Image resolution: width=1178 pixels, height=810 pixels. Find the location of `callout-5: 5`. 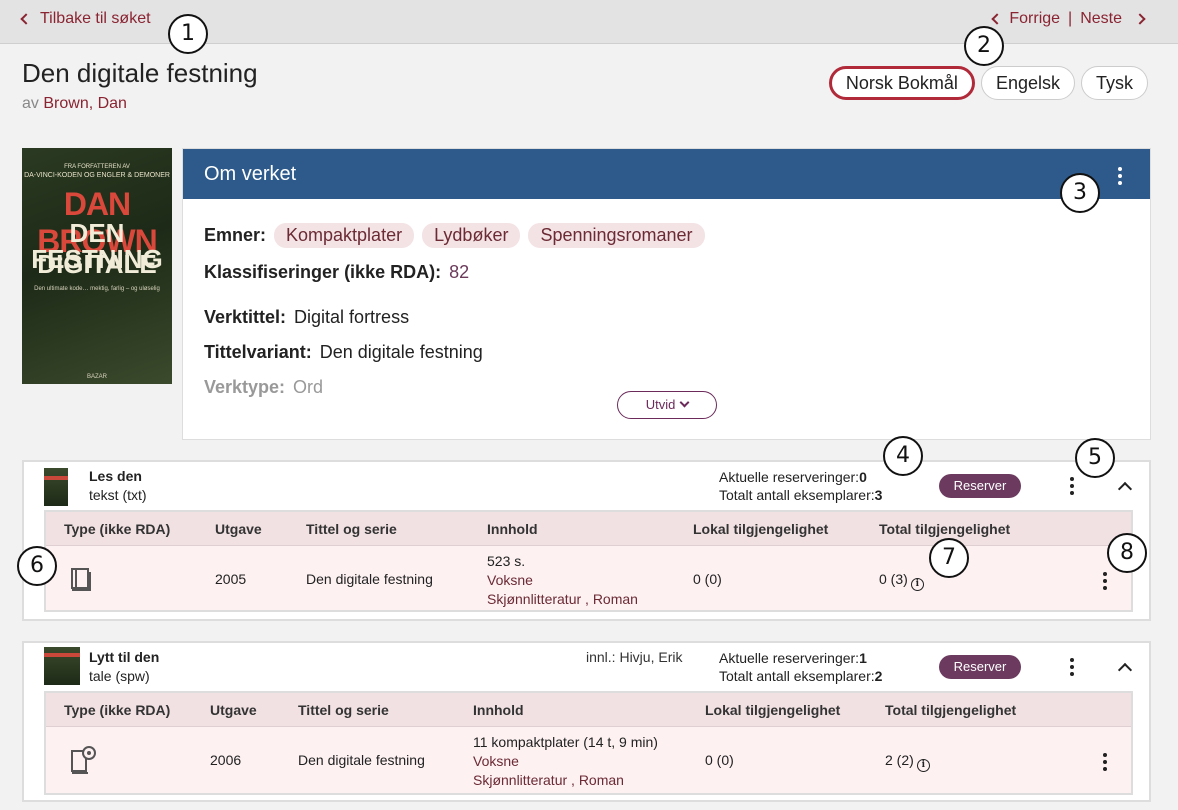

callout-5: 5 is located at coordinates (1095, 458).